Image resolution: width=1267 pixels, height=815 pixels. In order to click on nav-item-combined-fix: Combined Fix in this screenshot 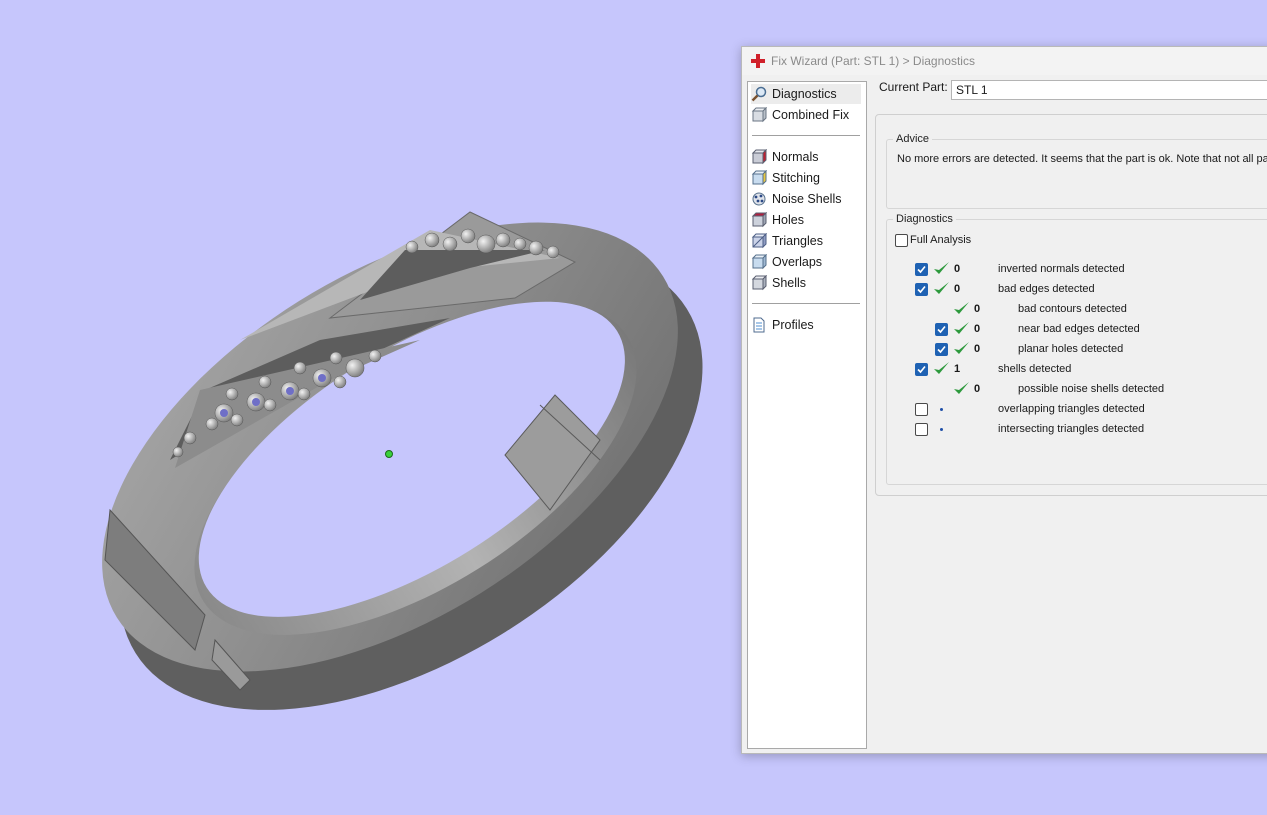, I will do `click(806, 115)`.